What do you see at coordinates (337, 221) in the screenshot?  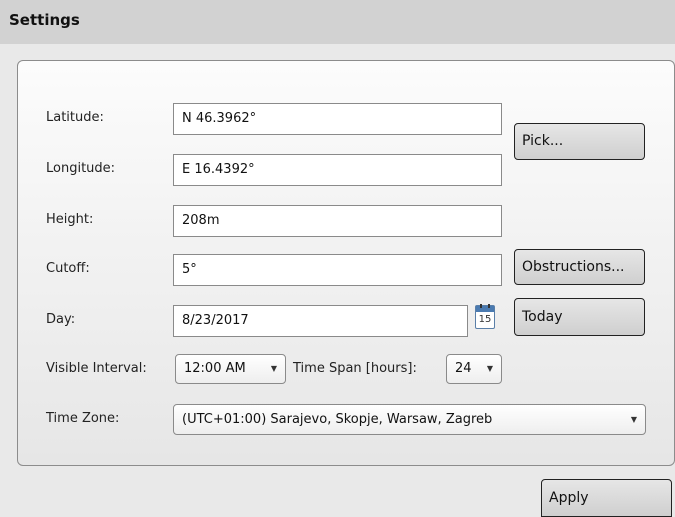 I see `height-input: 208m` at bounding box center [337, 221].